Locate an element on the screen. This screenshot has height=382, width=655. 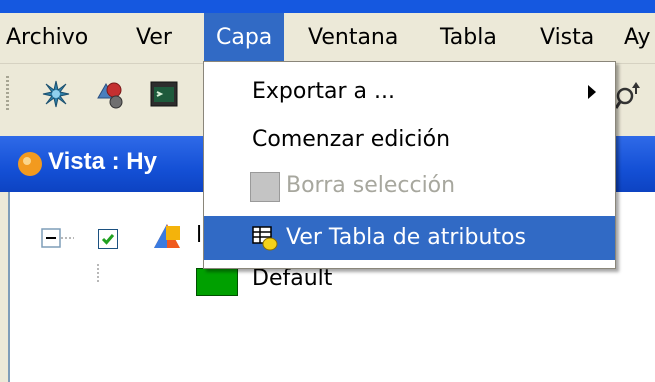
submenu-arrow-icon is located at coordinates (592, 92).